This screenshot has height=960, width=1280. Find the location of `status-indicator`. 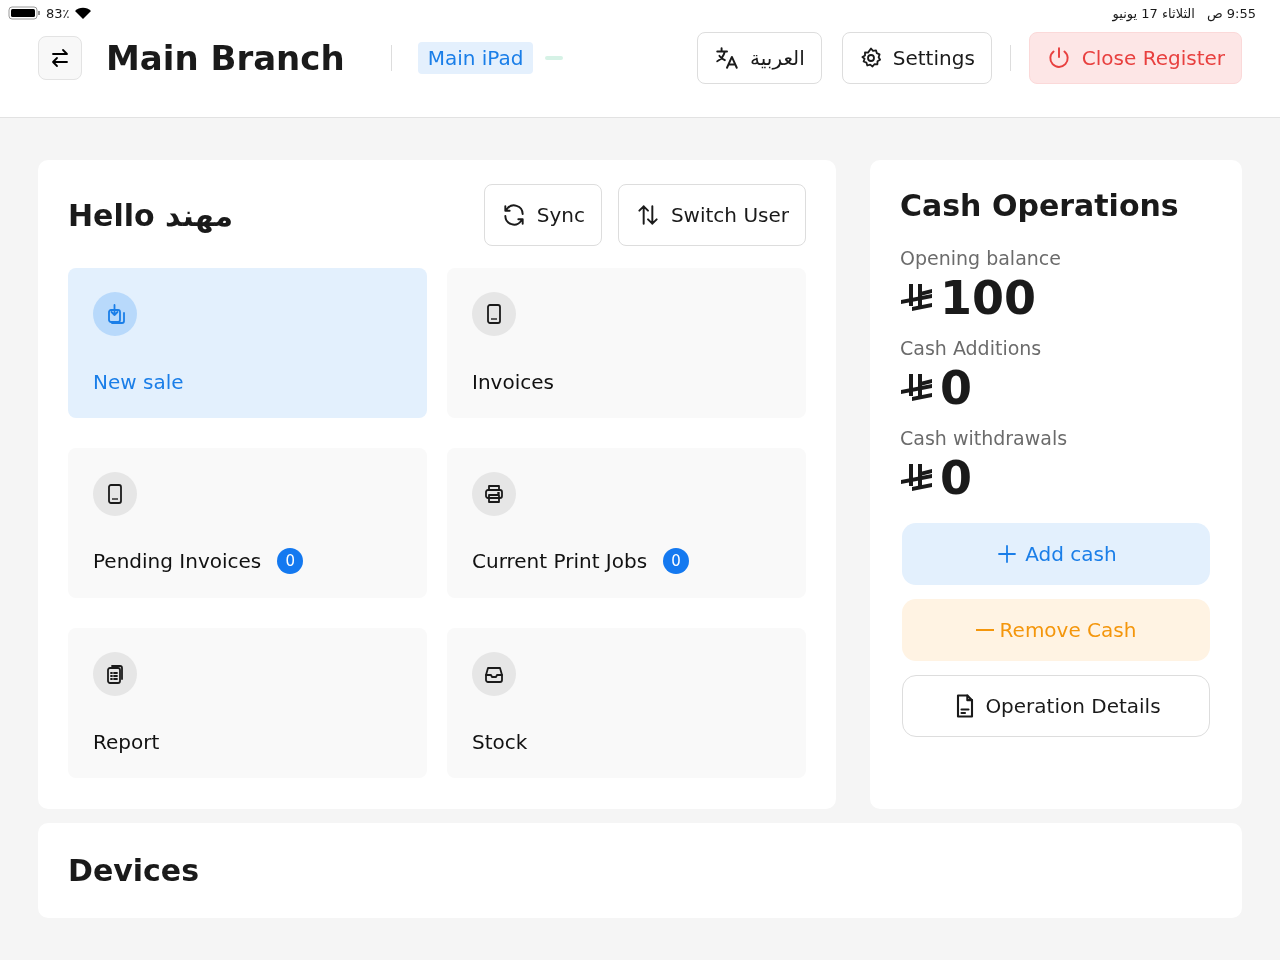

status-indicator is located at coordinates (554, 58).